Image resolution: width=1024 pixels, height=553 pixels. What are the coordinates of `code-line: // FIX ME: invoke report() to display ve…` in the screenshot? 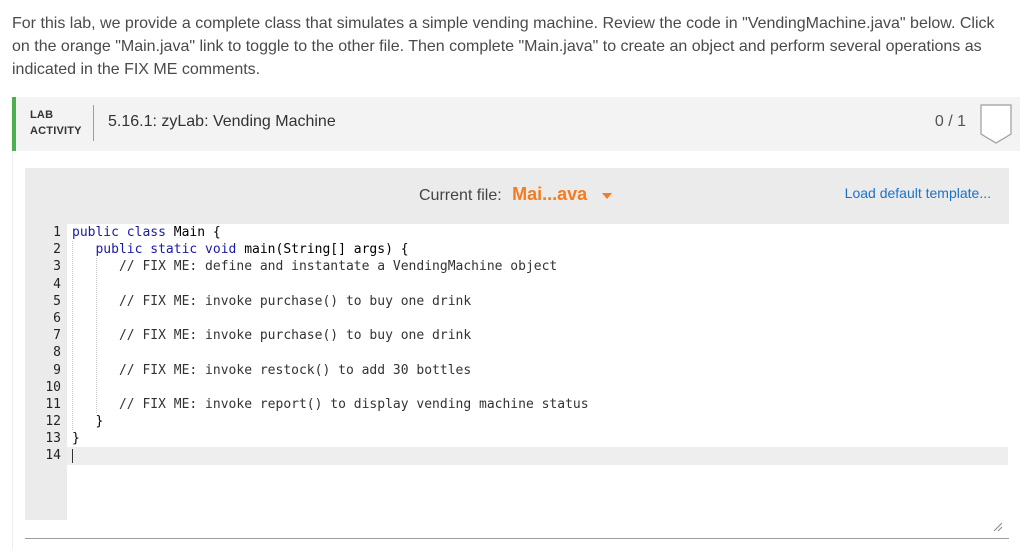 It's located at (540, 404).